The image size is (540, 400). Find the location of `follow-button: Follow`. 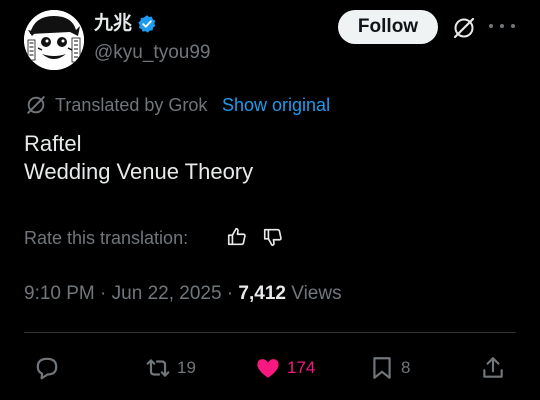

follow-button: Follow is located at coordinates (388, 27).